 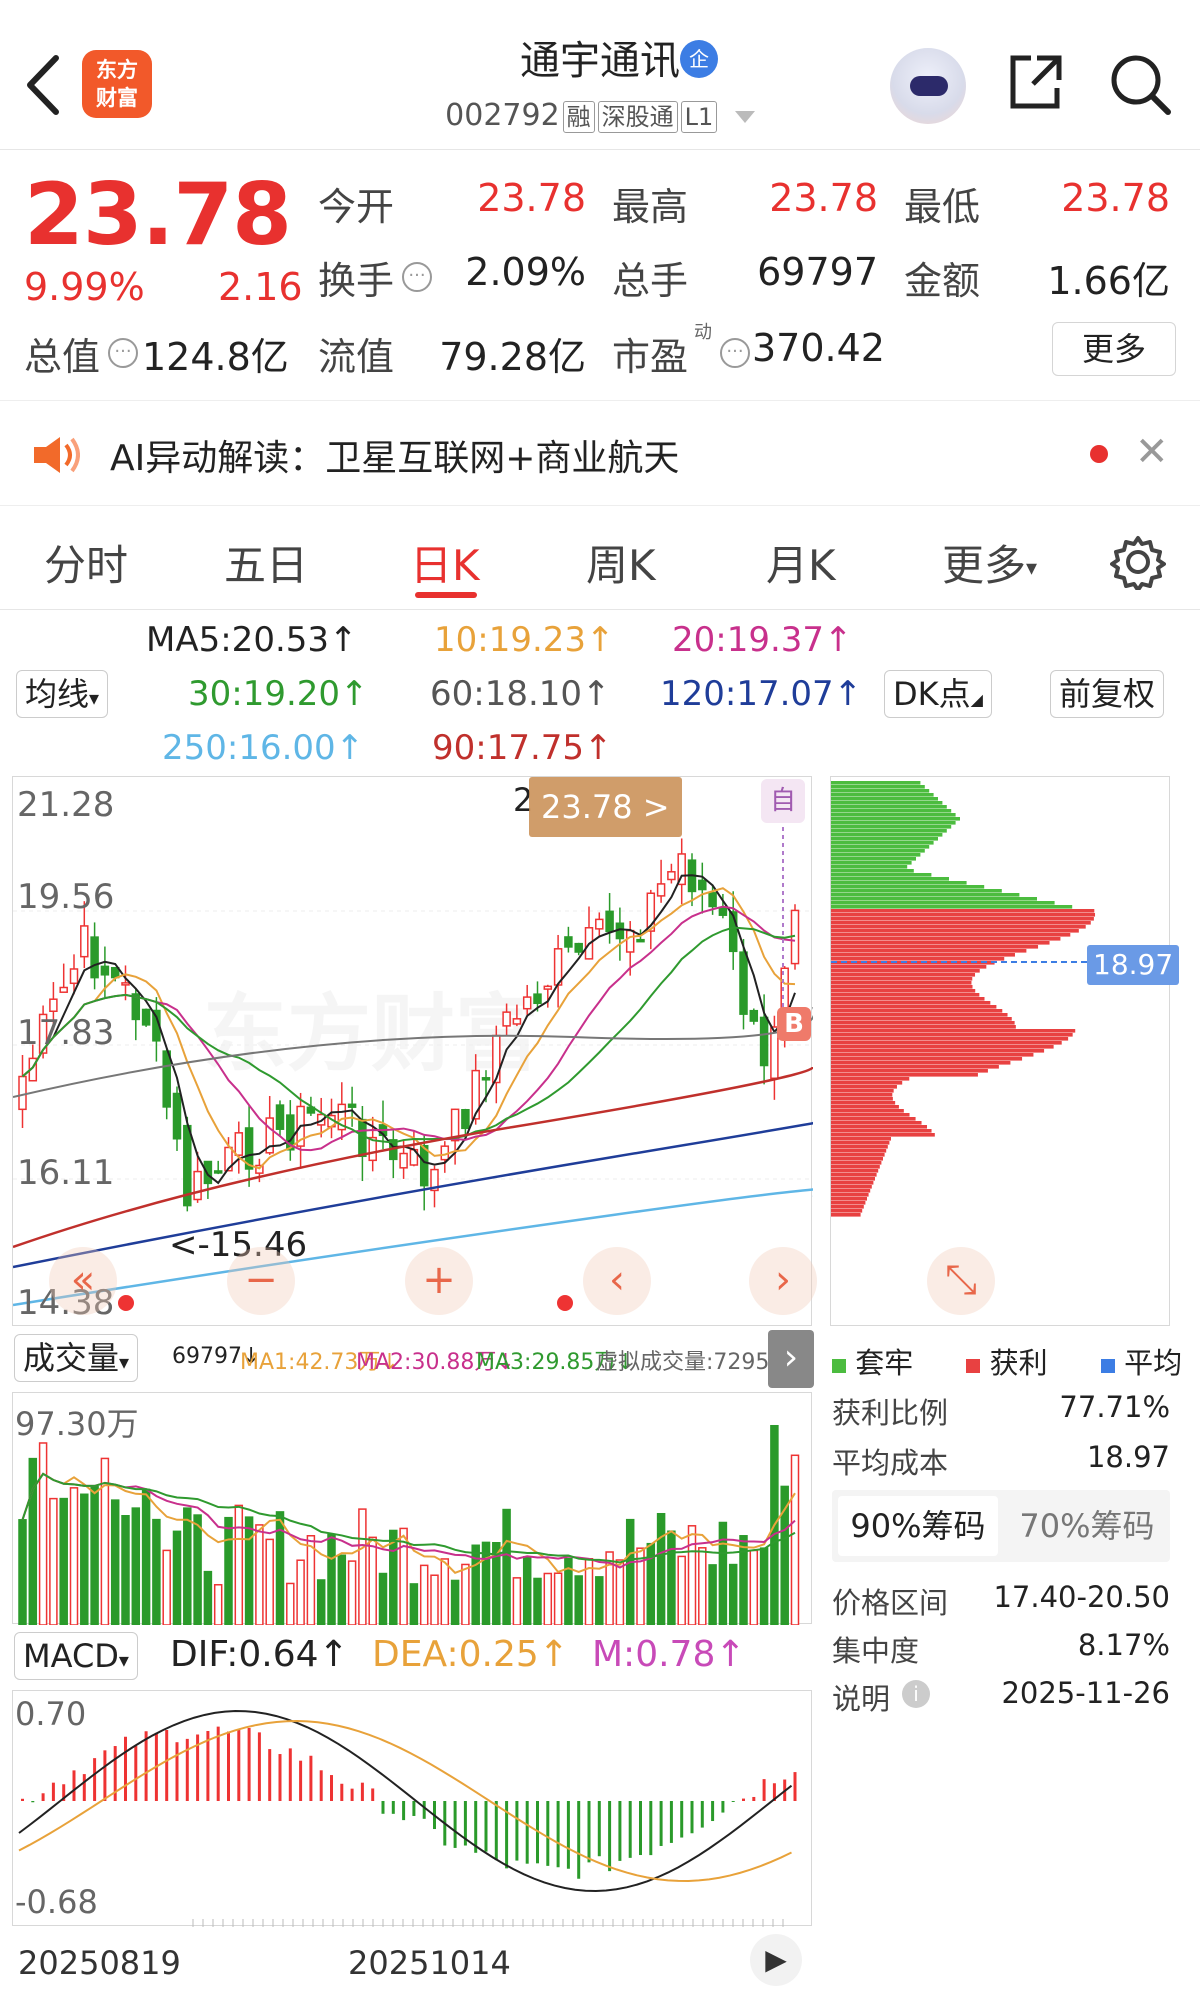 I want to click on volume-indicator-selector: 成交量▾, so click(x=76, y=1358).